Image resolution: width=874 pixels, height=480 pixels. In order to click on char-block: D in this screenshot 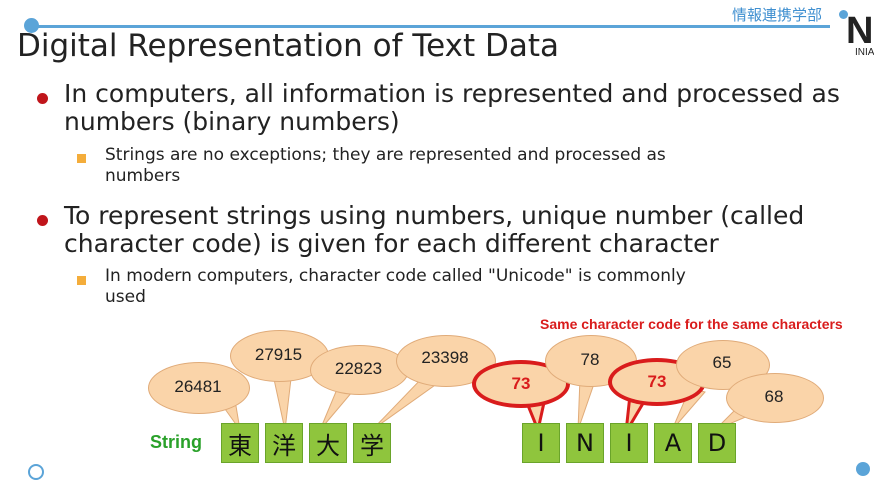, I will do `click(717, 443)`.